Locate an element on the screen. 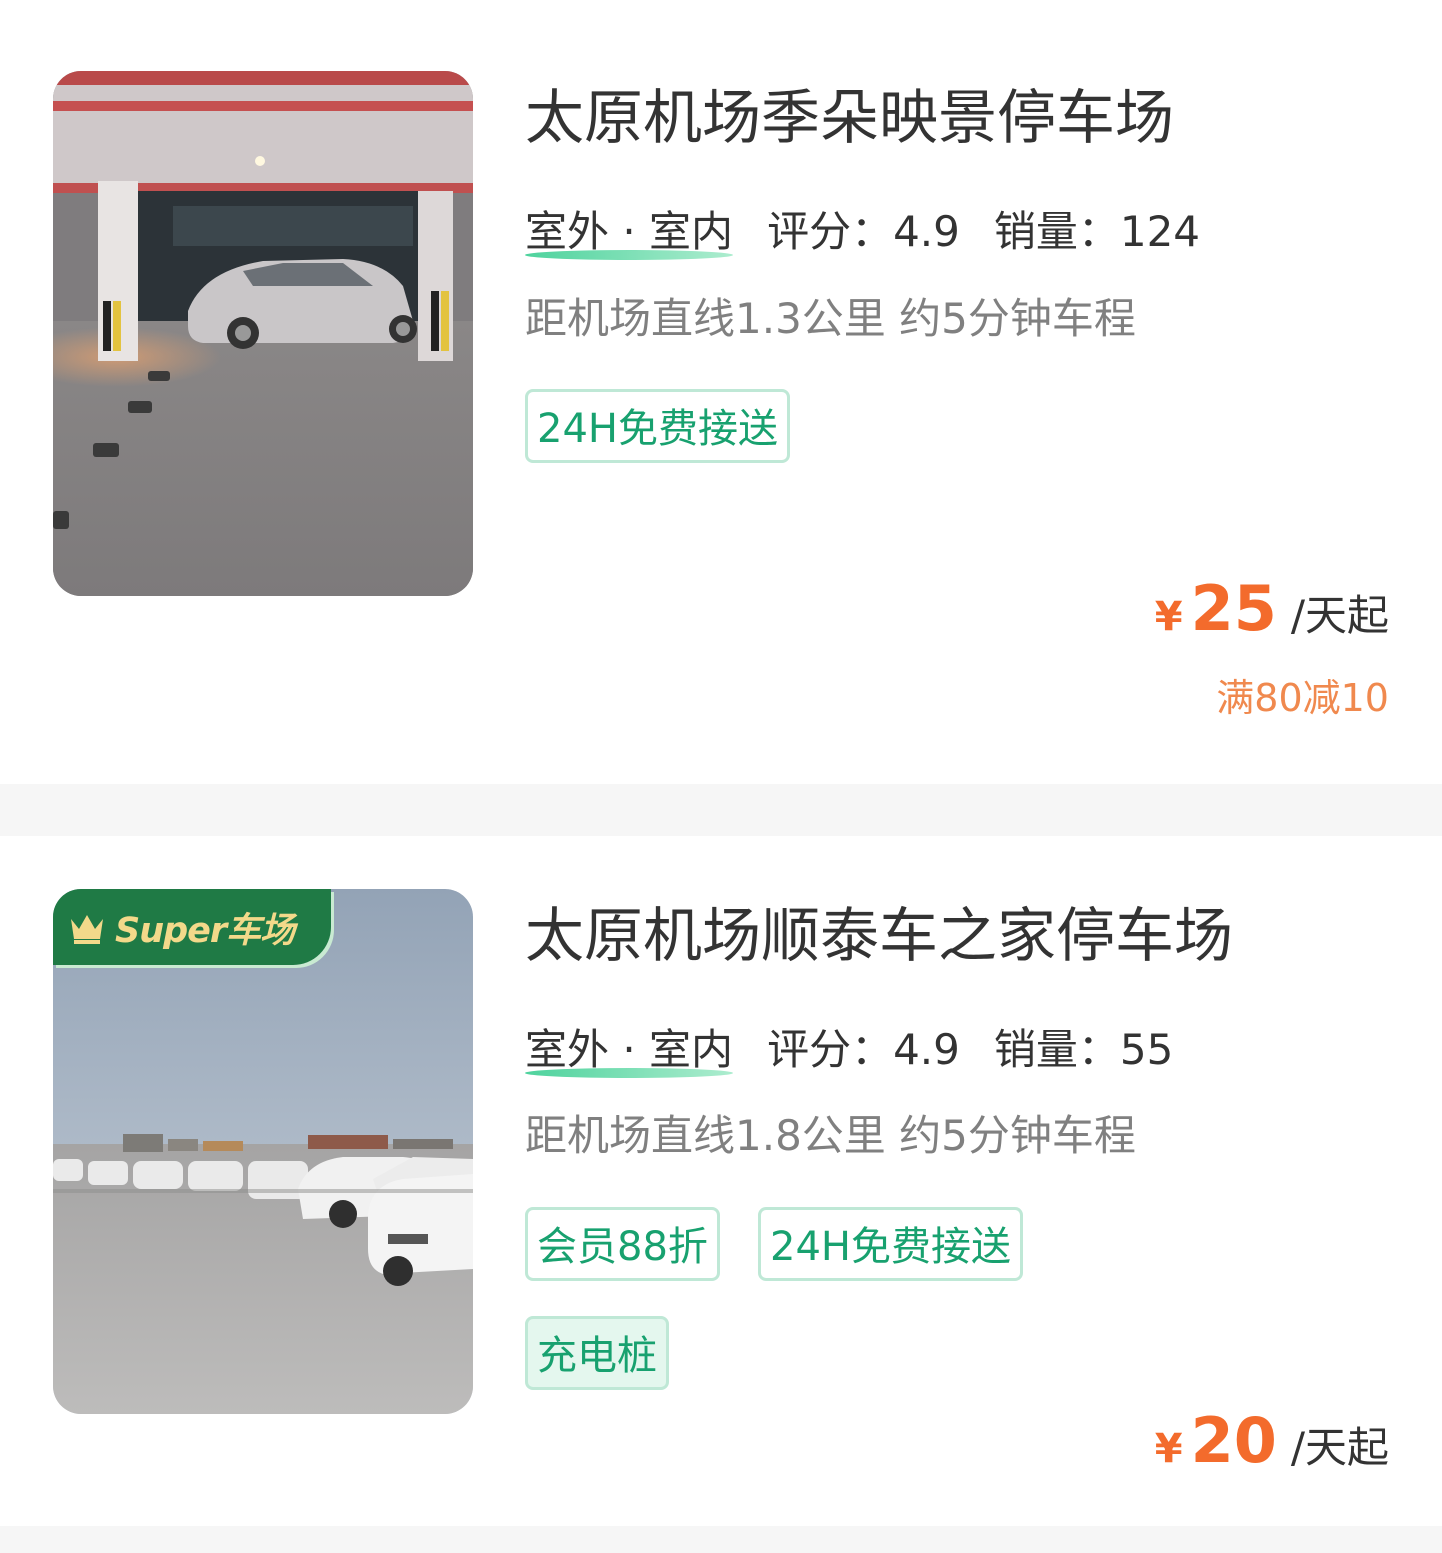 The image size is (1442, 1553). badge-label: Super车场 is located at coordinates (205, 930).